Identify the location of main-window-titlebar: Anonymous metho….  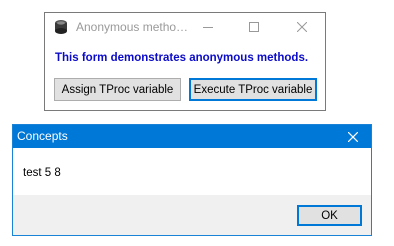
(185, 27).